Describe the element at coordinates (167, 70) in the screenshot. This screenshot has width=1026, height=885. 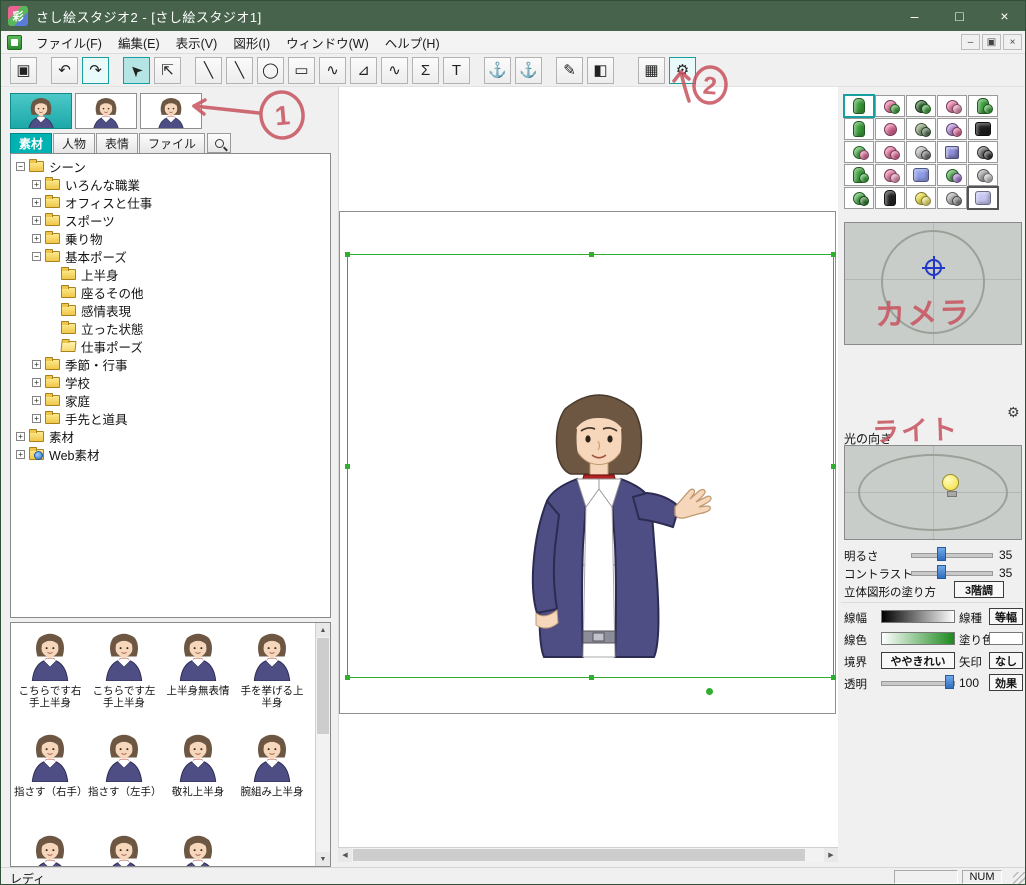
I see `object-select-button: ⇱` at that location.